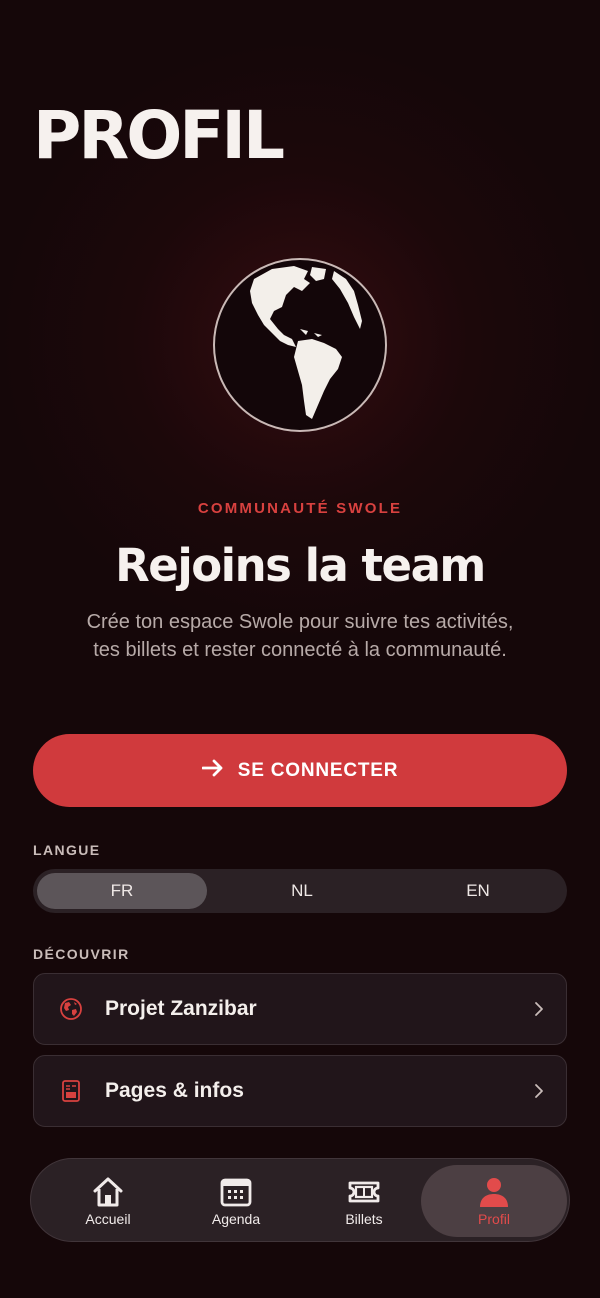  I want to click on globe-outline-icon, so click(71, 1009).